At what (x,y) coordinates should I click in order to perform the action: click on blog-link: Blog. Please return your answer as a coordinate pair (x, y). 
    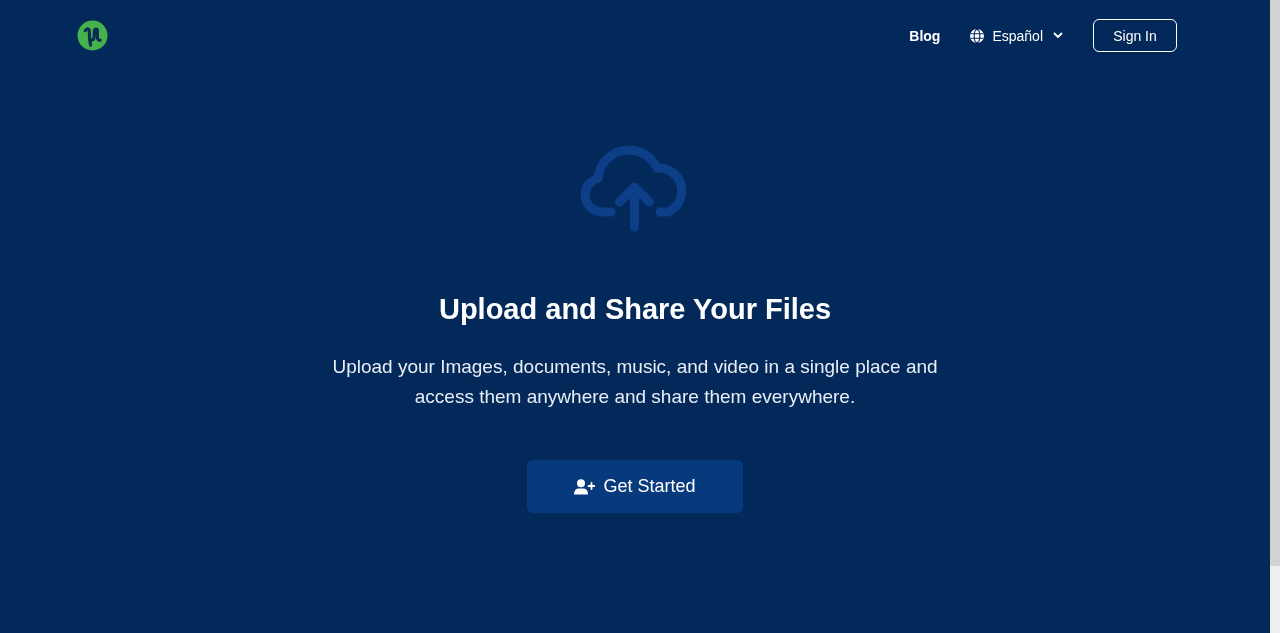
    Looking at the image, I should click on (925, 35).